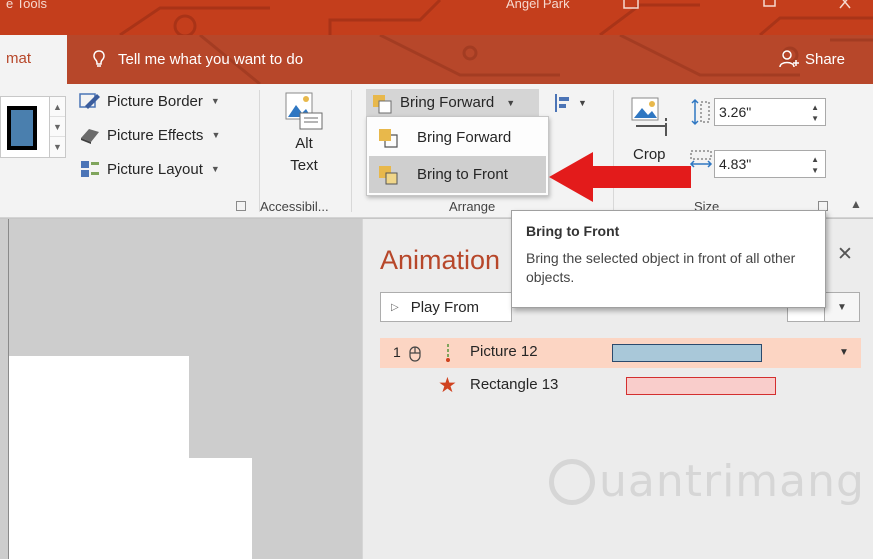 This screenshot has width=873, height=559. I want to click on tab-bar: mat Tell me what you want to do Share, so click(436, 59).